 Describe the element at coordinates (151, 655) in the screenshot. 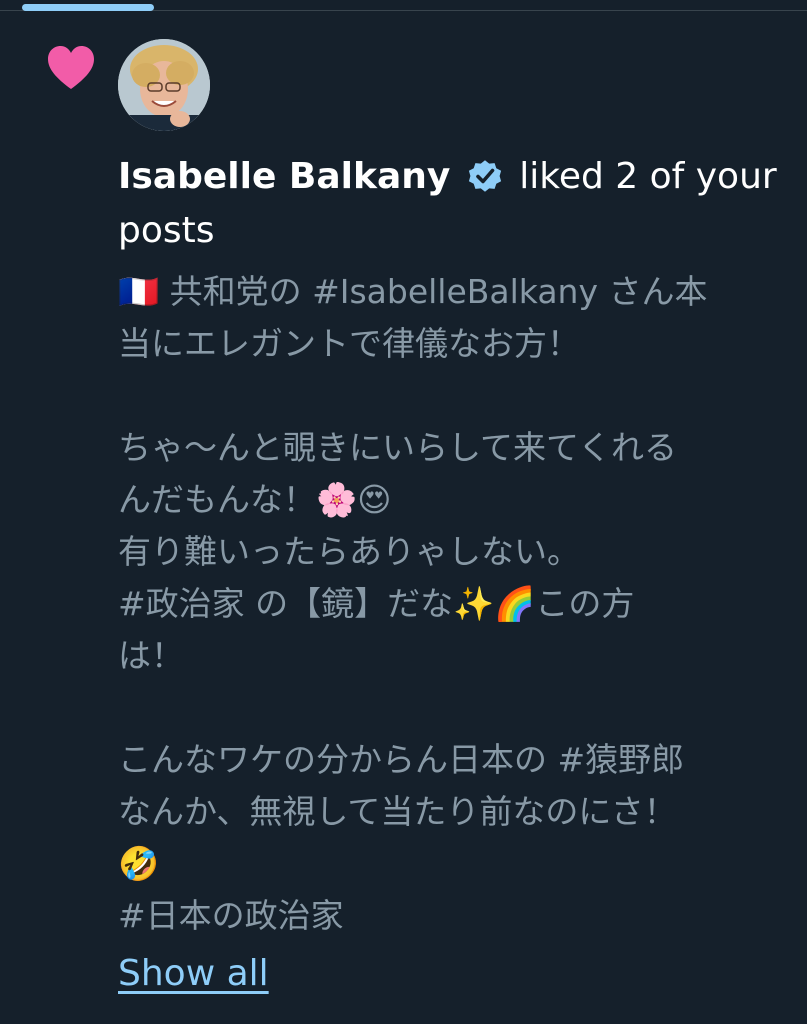

I see `tweet-line: は！` at that location.